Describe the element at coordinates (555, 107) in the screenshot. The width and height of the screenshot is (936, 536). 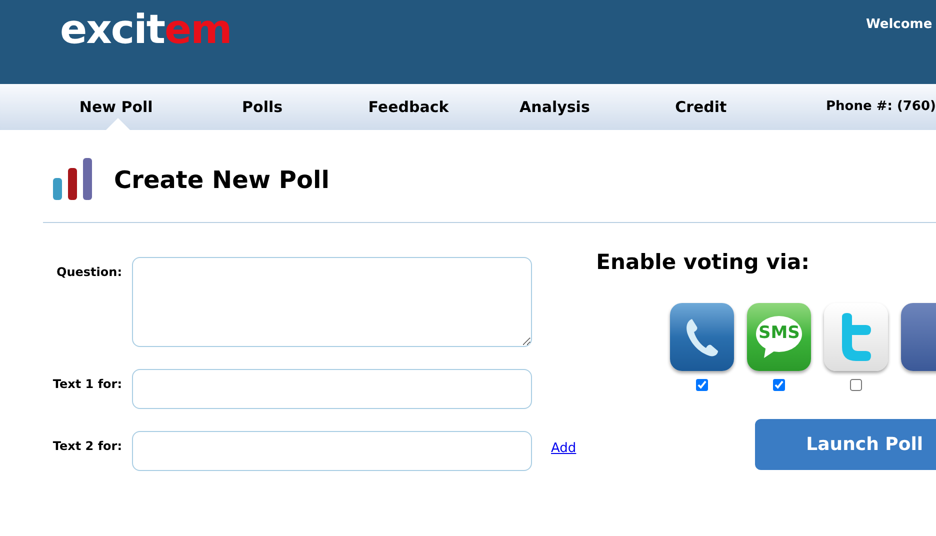
I see `nav-tab: Analysis` at that location.